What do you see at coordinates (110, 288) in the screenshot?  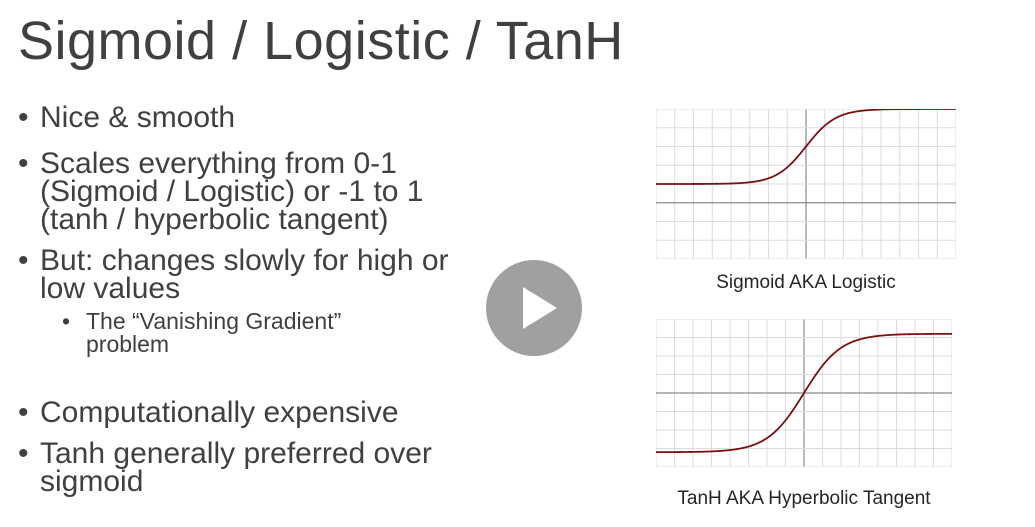 I see `bullet-line: low values` at bounding box center [110, 288].